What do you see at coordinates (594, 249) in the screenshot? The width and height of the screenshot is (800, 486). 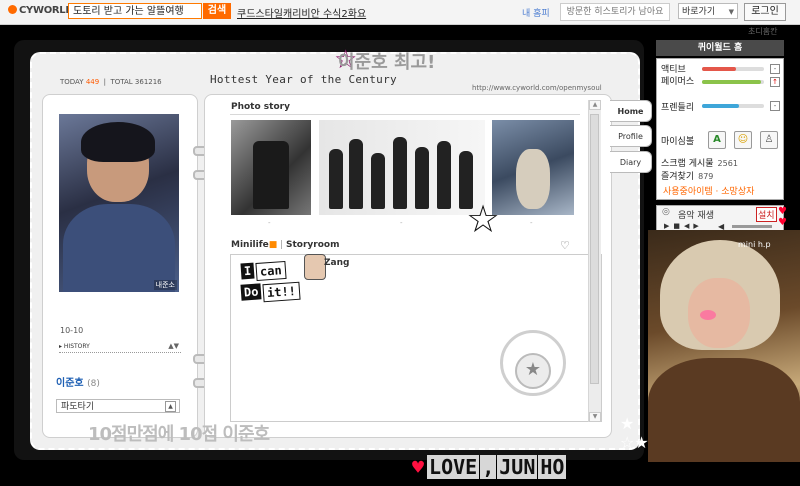 I see `scroll-thumb` at bounding box center [594, 249].